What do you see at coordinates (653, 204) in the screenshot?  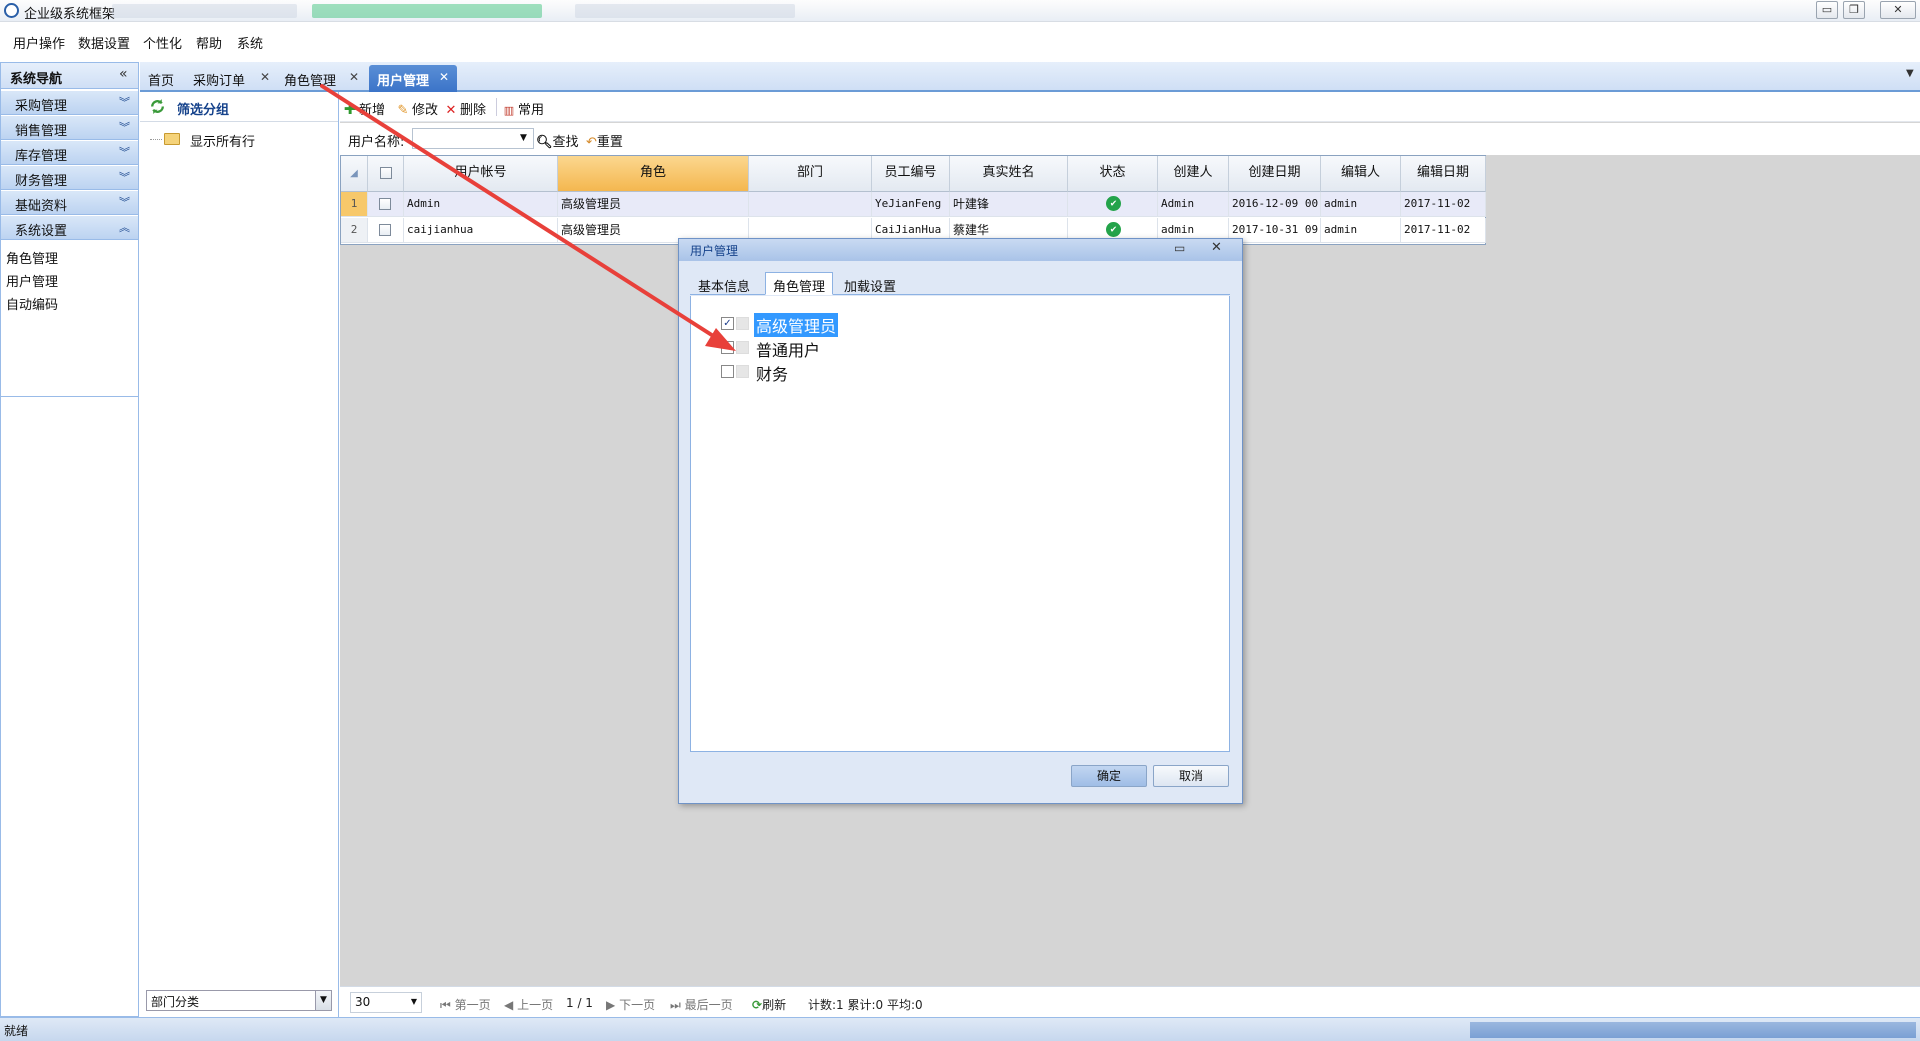 I see `cell-role: 高级管理员` at bounding box center [653, 204].